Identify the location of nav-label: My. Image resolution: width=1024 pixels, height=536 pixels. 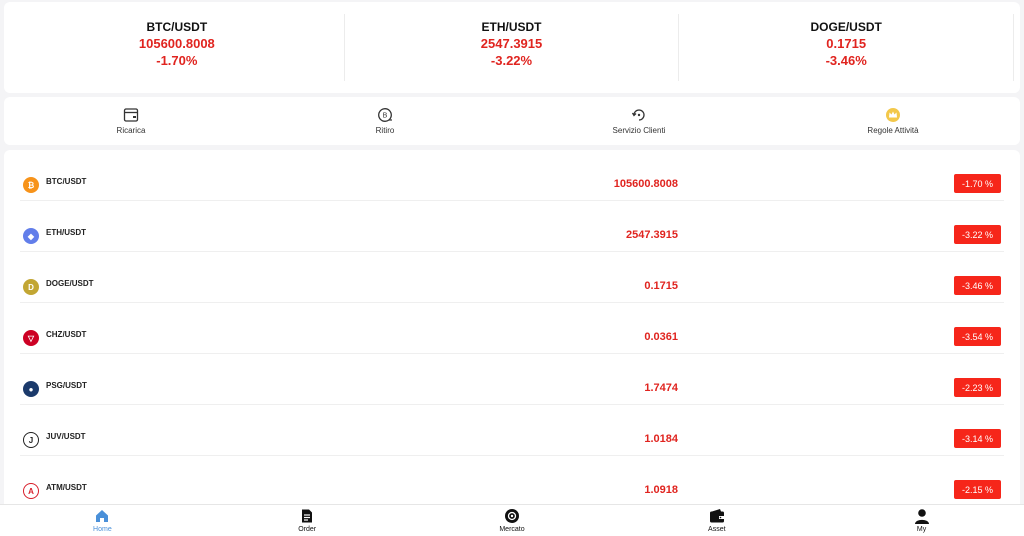
(921, 529).